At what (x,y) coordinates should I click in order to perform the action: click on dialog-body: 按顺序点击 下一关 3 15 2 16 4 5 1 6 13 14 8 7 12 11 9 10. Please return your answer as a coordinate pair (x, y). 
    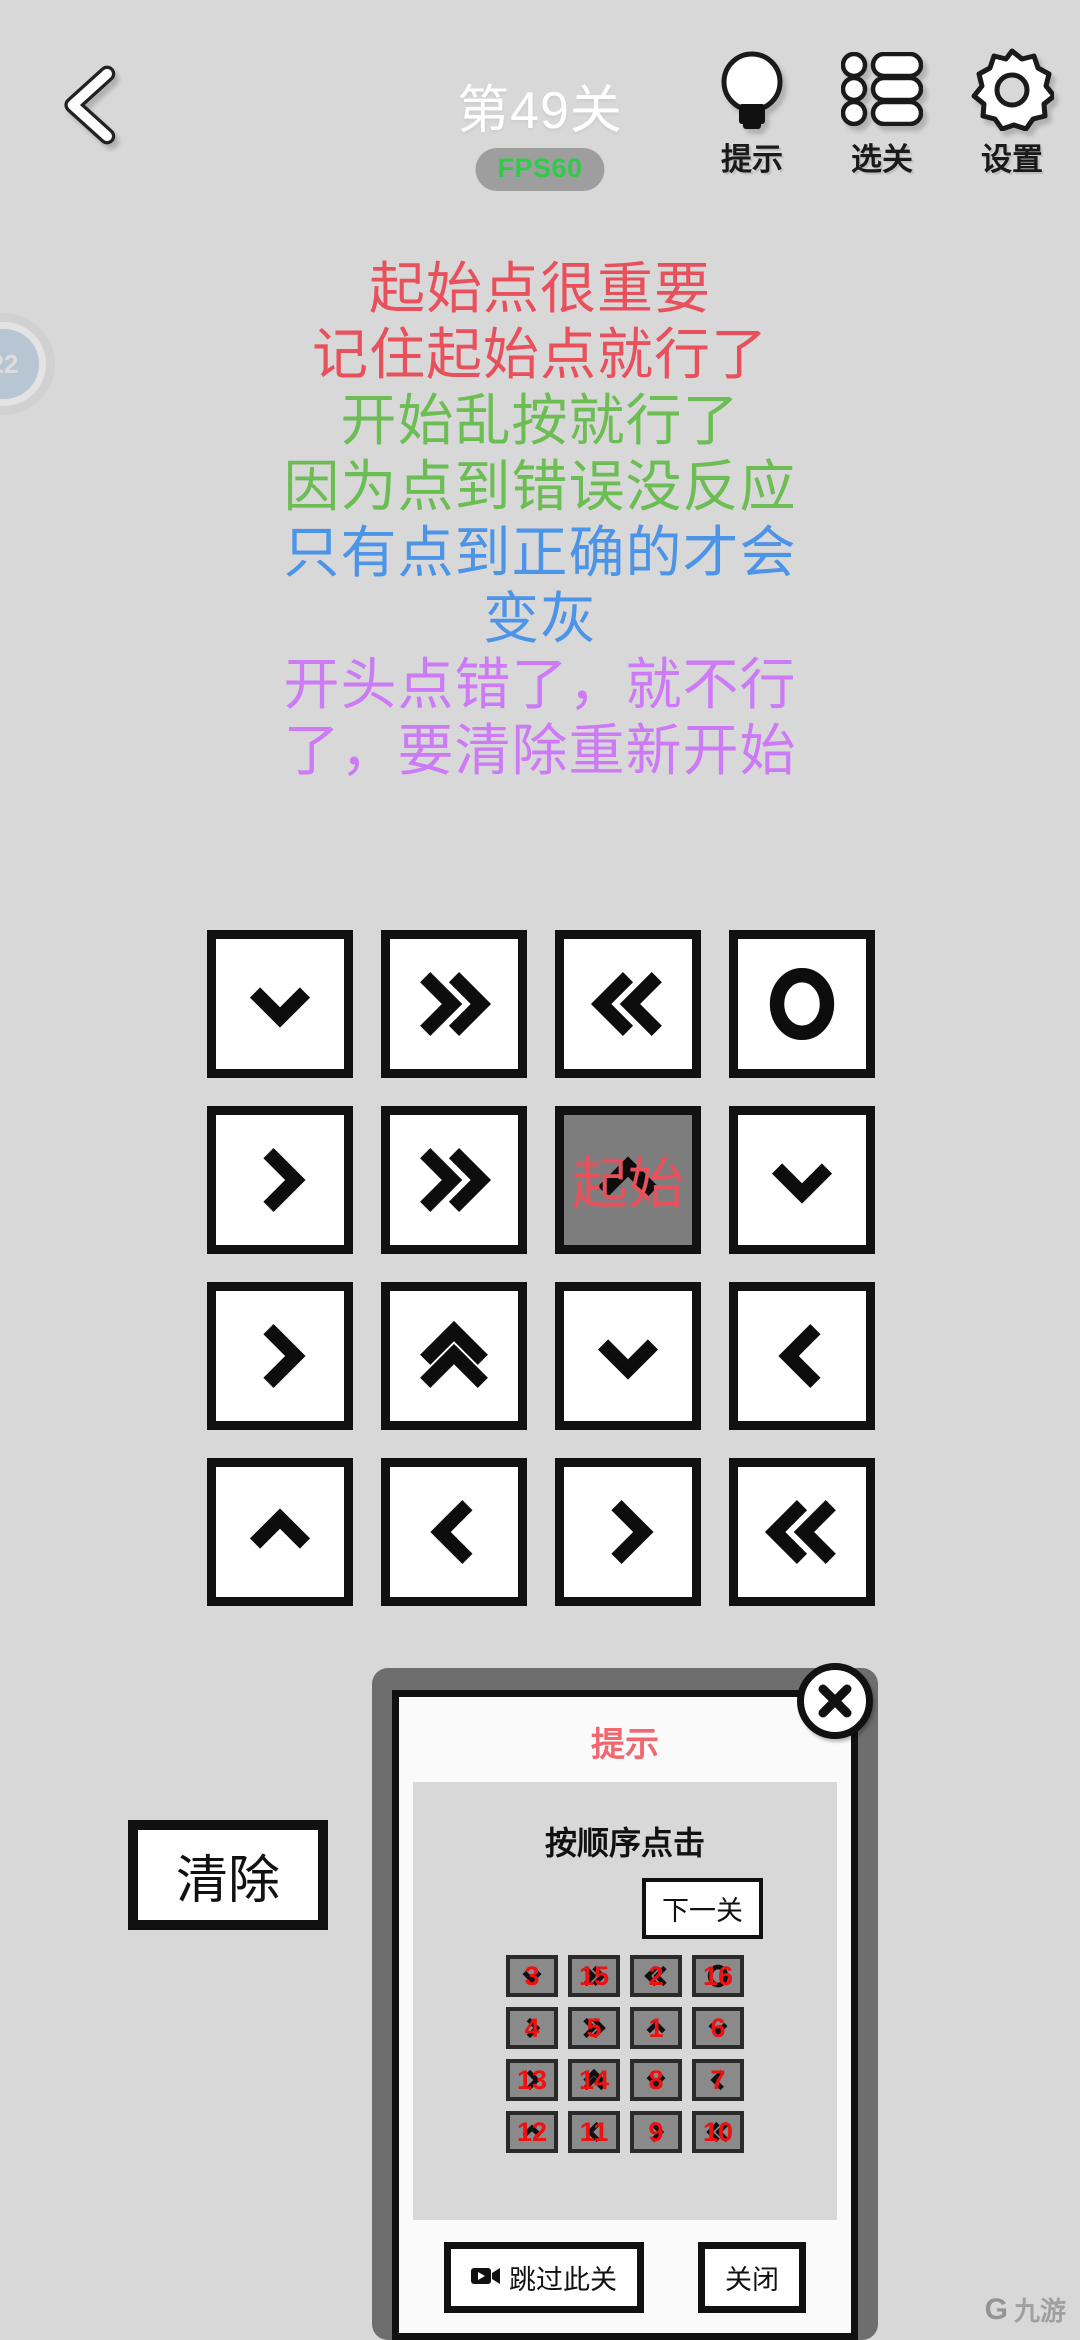
    Looking at the image, I should click on (625, 2001).